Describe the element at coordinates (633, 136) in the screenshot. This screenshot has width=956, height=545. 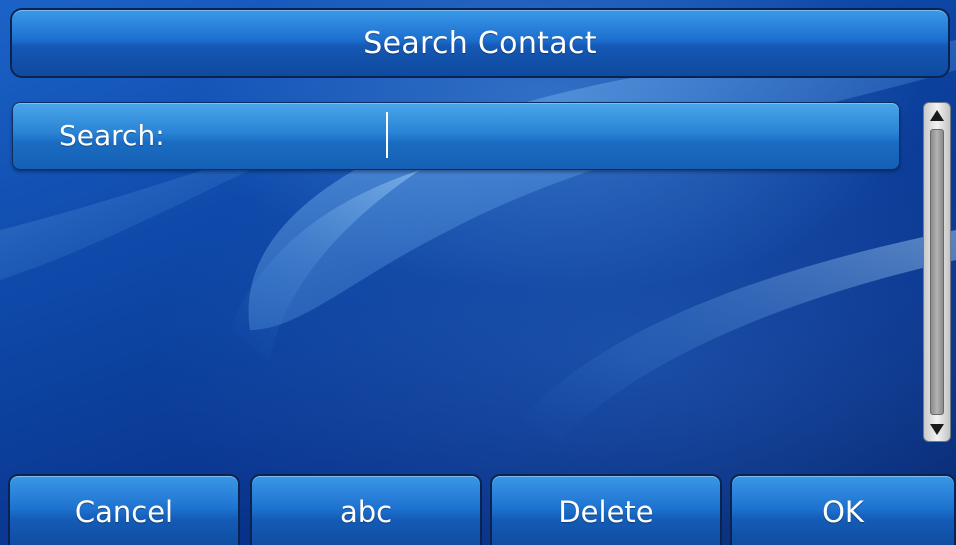
I see `search-input` at that location.